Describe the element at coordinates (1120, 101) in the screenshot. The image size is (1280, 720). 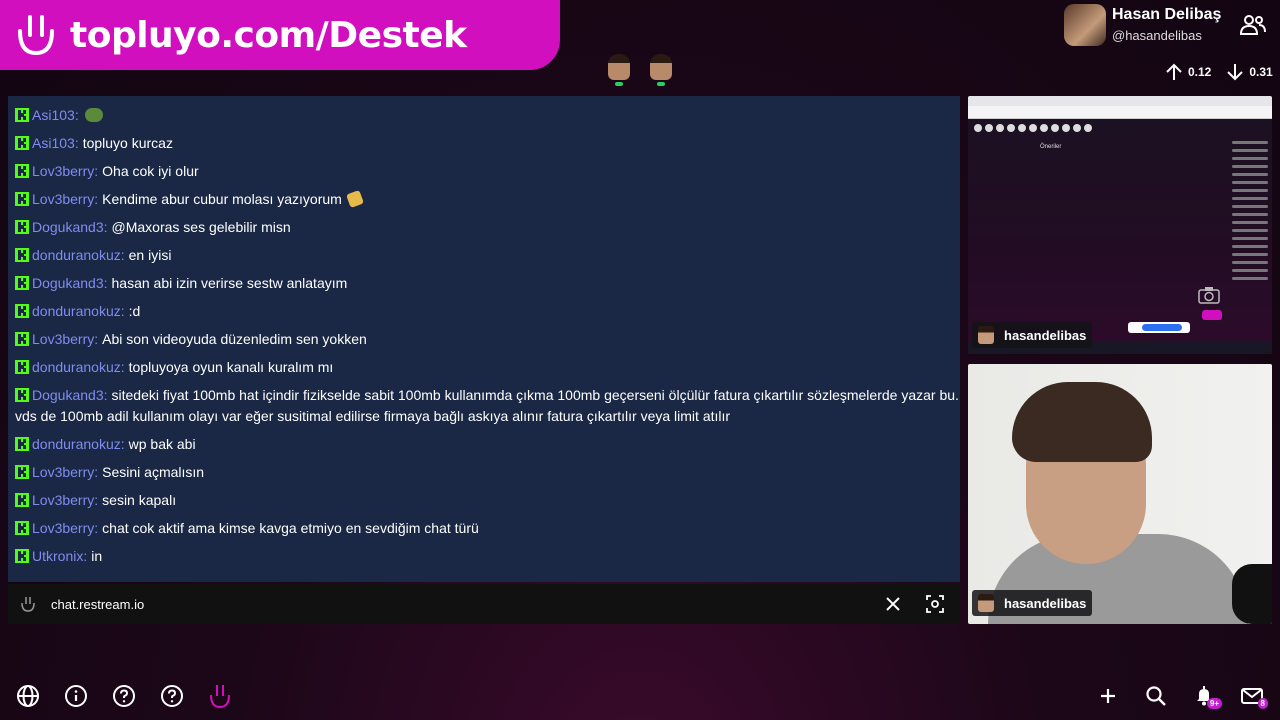
I see `browser-tabs` at that location.